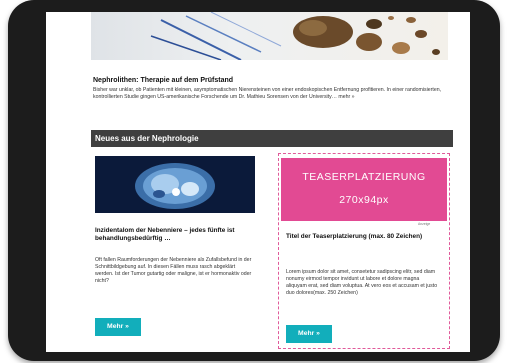 The height and width of the screenshot is (363, 508). Describe the element at coordinates (309, 334) in the screenshot. I see `ad-more-button: Mehr »` at that location.